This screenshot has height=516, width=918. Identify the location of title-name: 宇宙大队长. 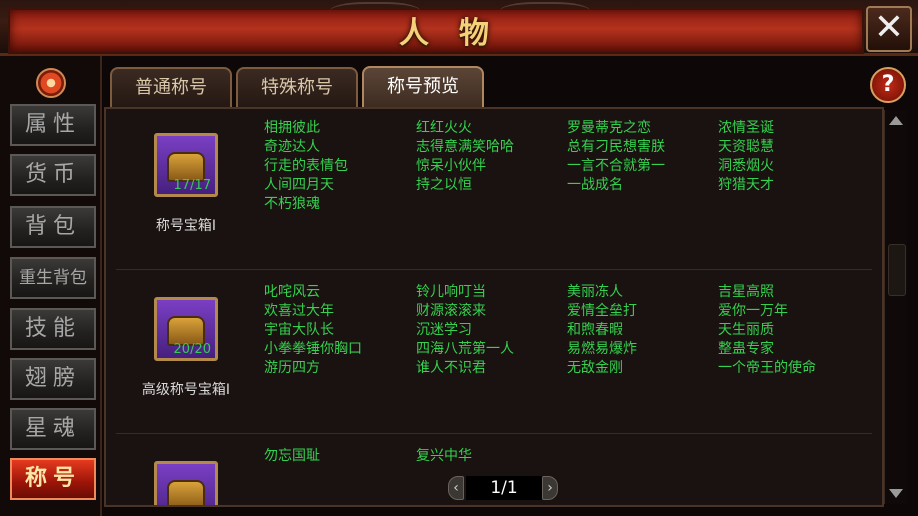
(299, 330).